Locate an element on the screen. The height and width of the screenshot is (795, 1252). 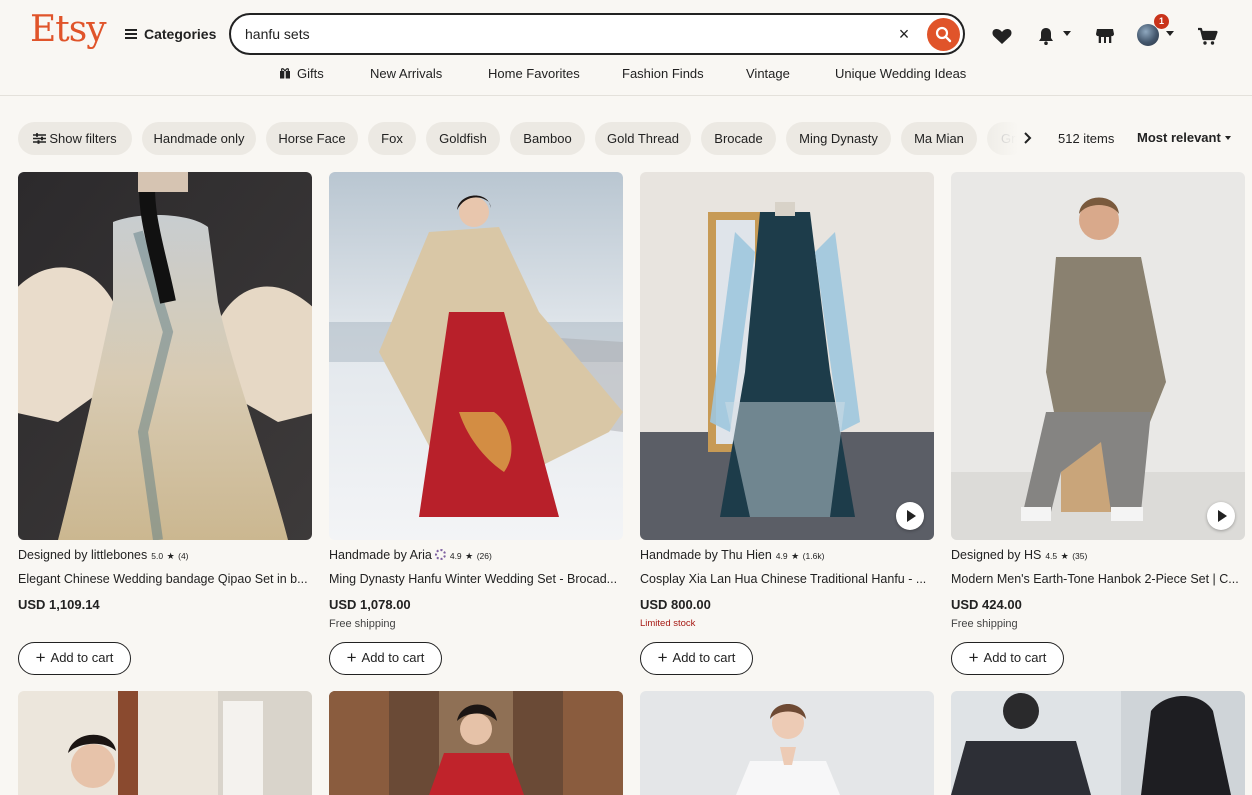
categories-button: Categories is located at coordinates (170, 34).